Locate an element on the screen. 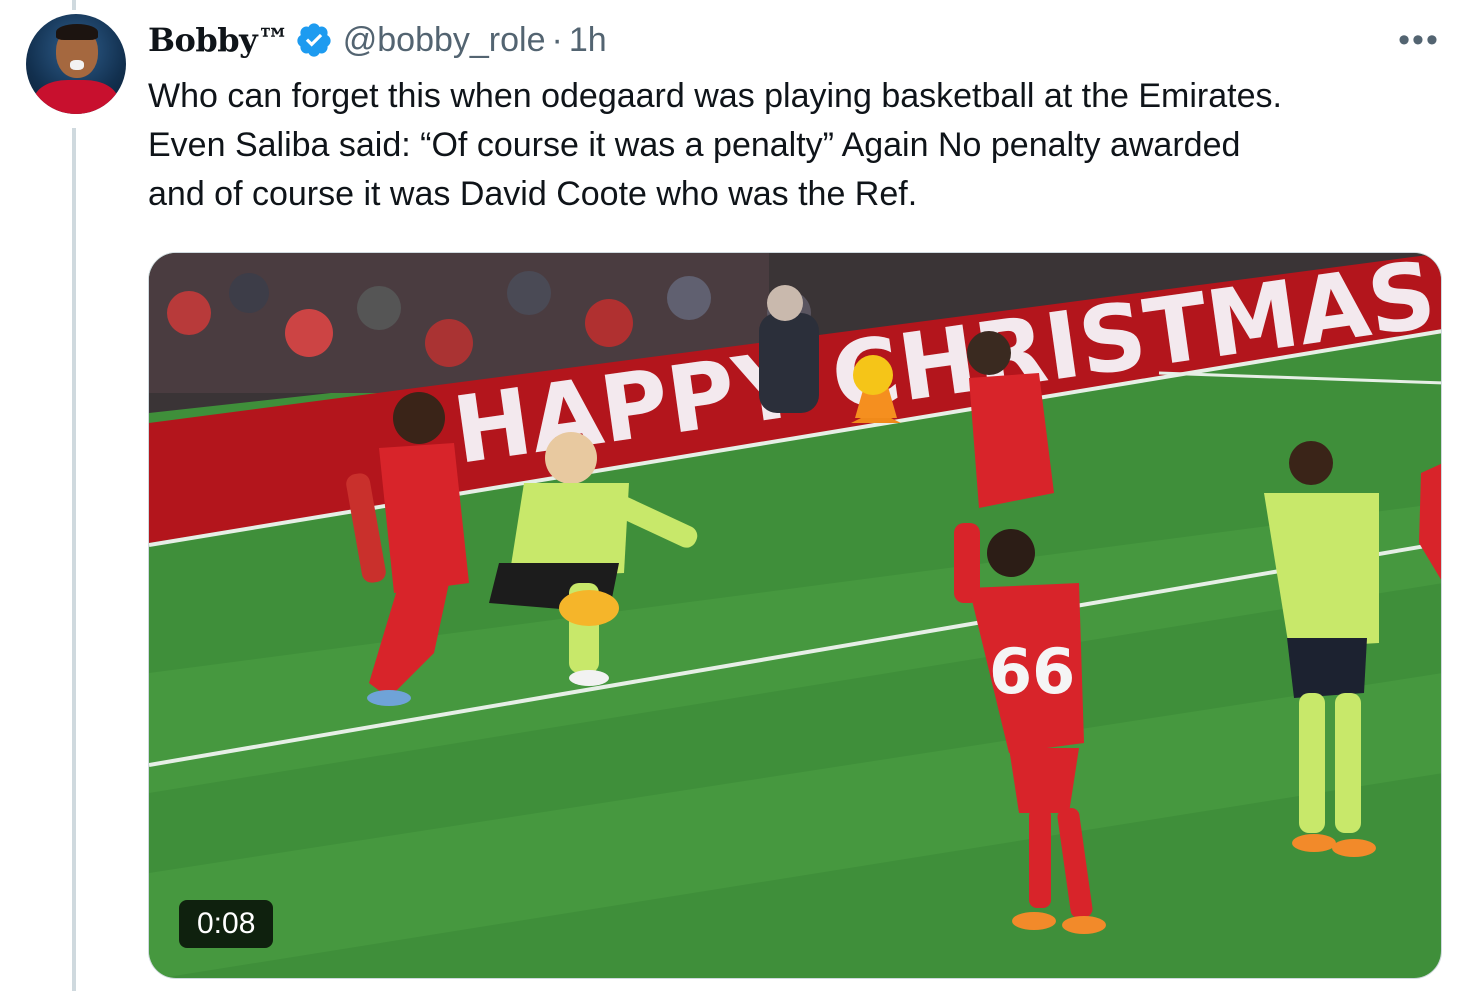 The width and height of the screenshot is (1460, 991). user-handle: @bobby_role is located at coordinates (444, 40).